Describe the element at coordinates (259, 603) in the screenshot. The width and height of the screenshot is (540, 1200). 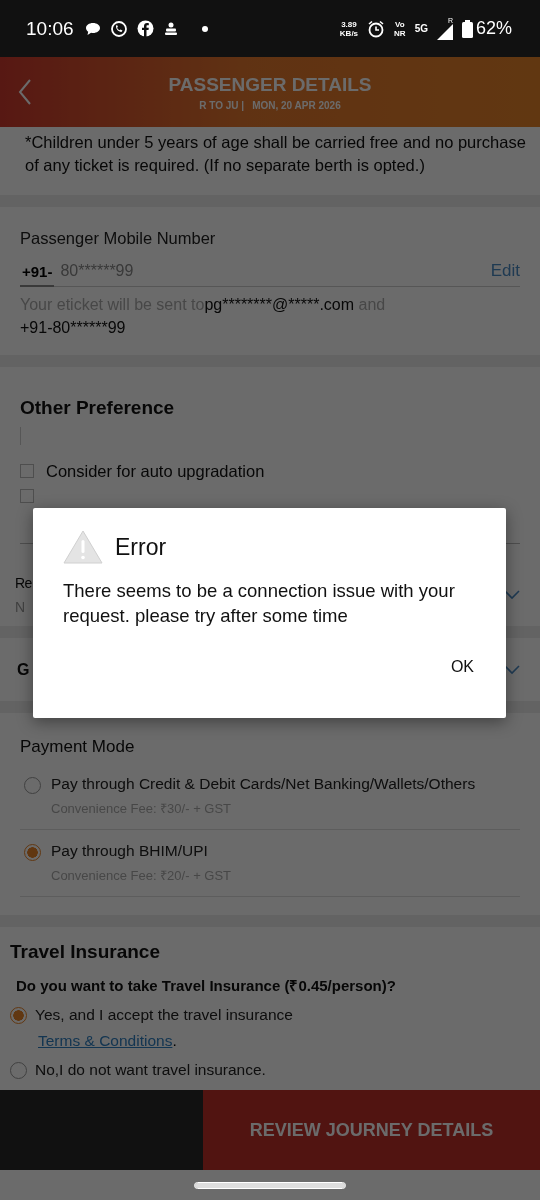
I see `dialog-message: There seems to be a connection issue with your request. please try after some time` at that location.